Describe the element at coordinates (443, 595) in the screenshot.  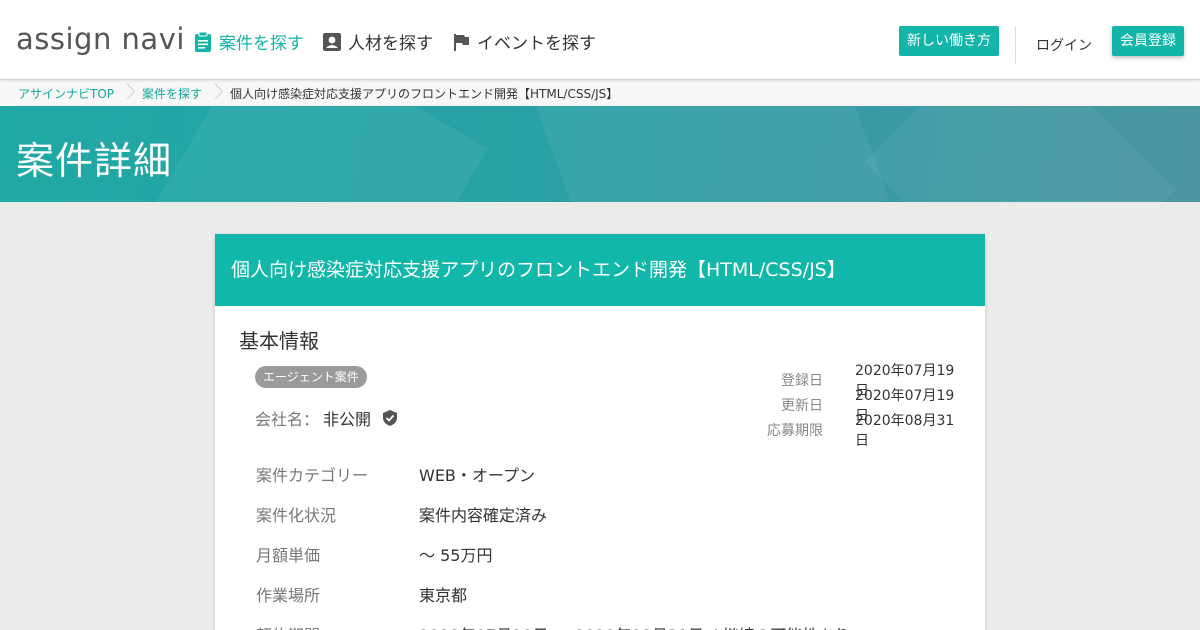
I see `info-value: 東京都` at that location.